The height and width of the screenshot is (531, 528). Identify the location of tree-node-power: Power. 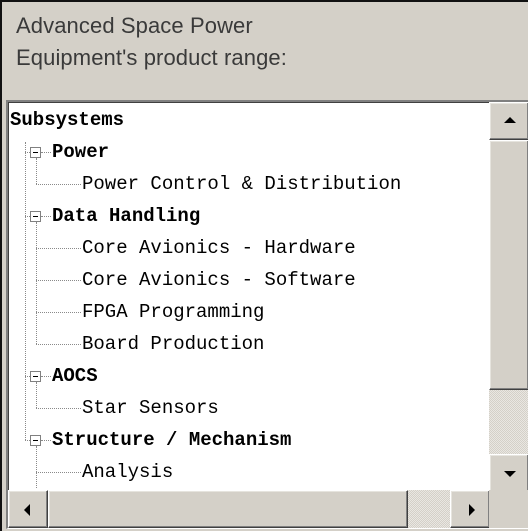
(80, 152).